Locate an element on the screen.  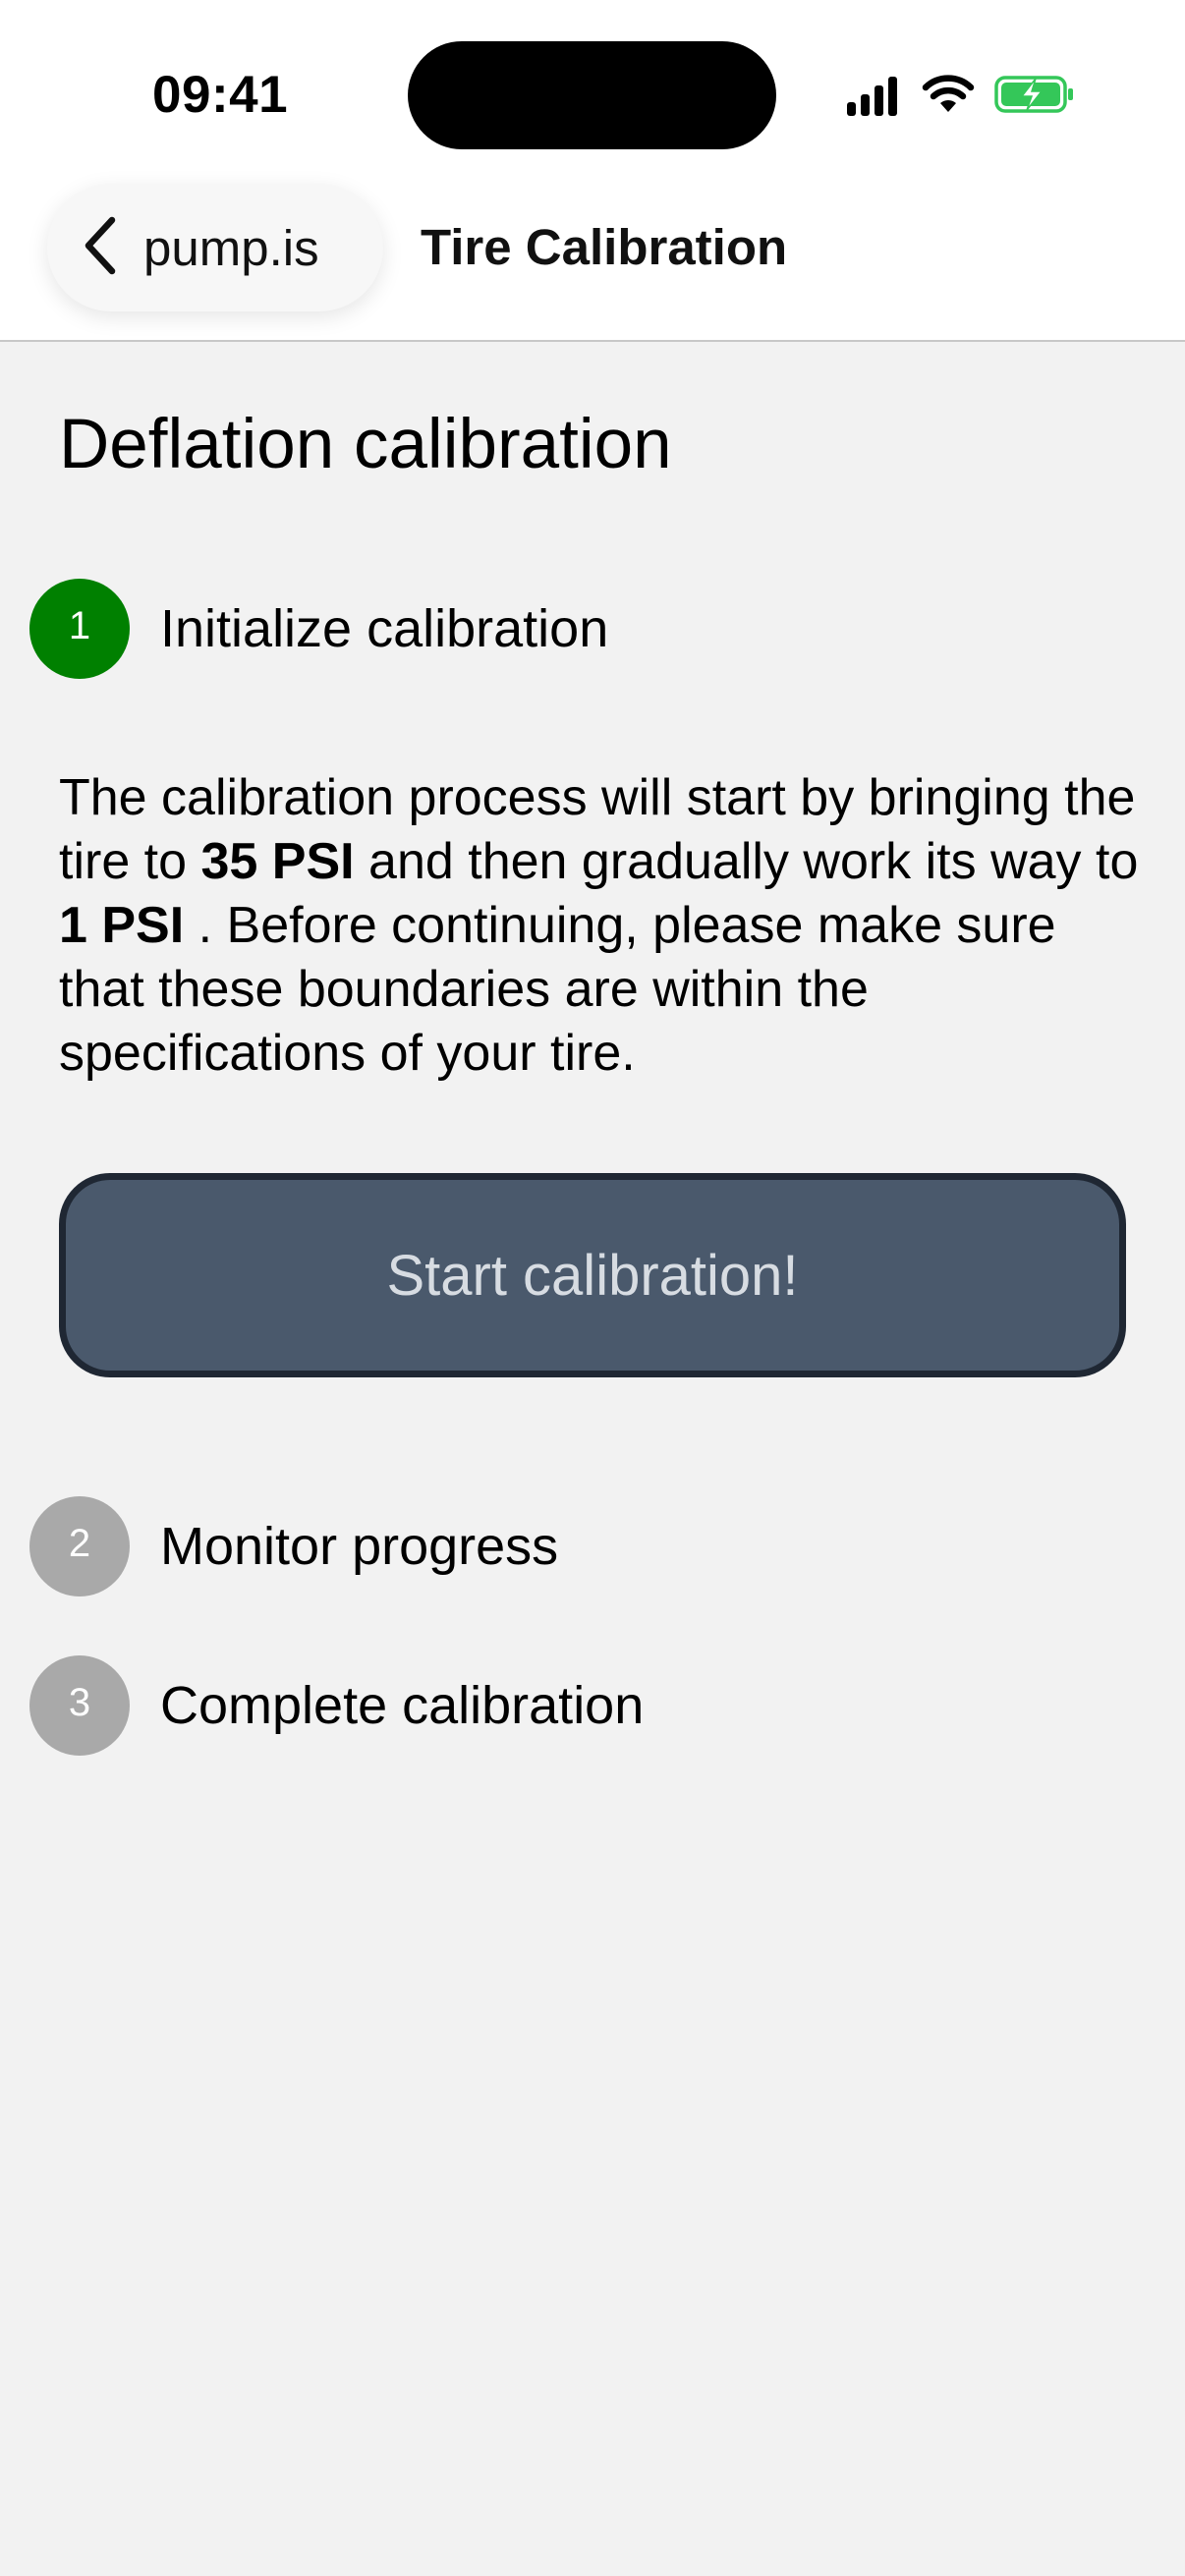
header: 09:41 pump.is Tire Calibration is located at coordinates (592, 171).